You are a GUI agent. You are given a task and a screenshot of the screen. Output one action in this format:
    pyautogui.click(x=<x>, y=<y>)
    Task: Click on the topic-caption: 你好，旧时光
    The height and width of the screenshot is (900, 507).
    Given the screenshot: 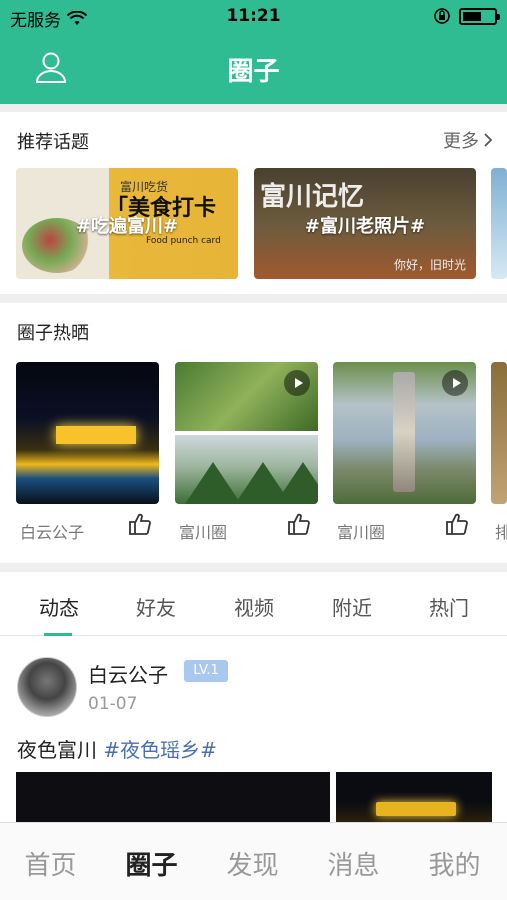 What is the action you would take?
    pyautogui.click(x=429, y=265)
    